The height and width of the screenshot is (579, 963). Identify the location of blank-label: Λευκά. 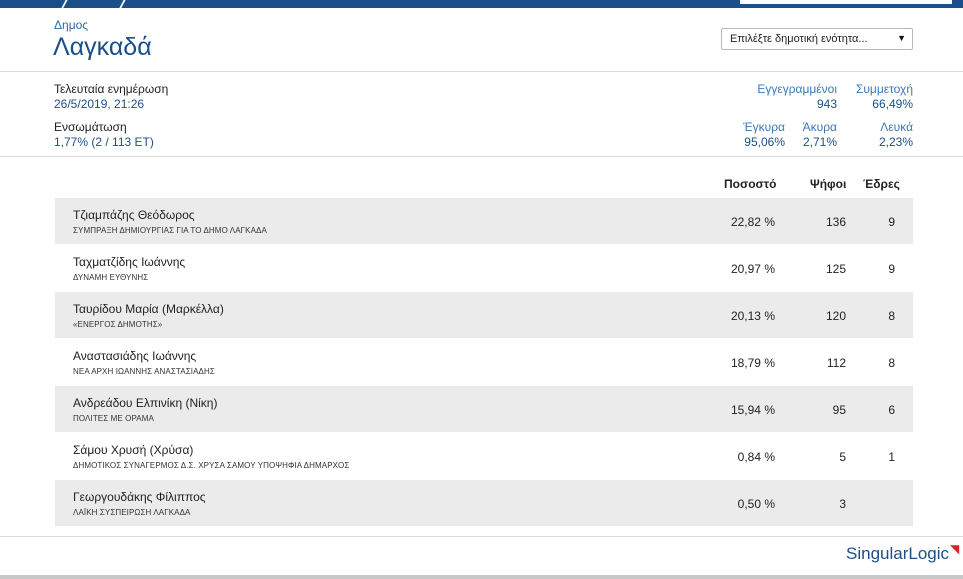
(896, 127).